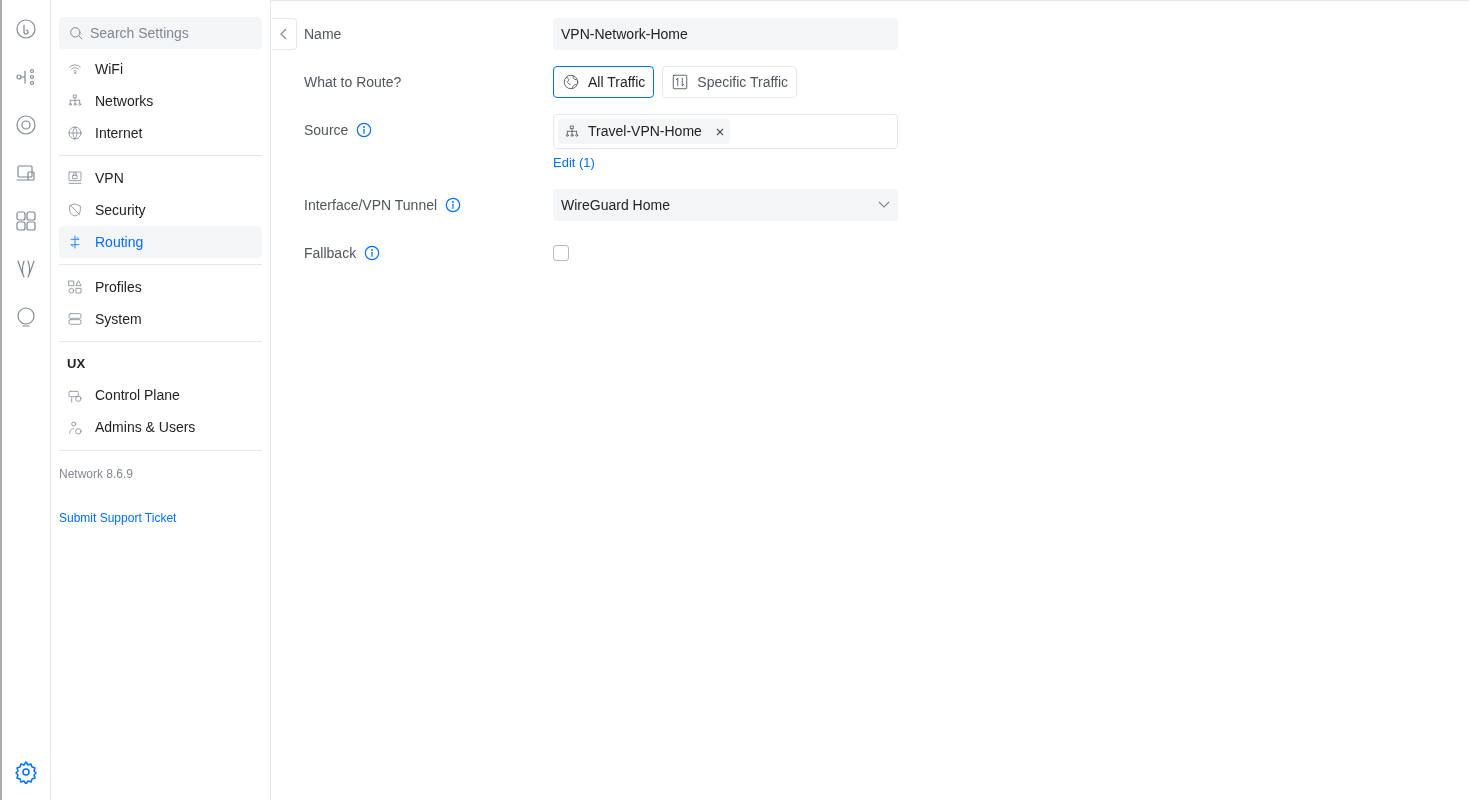 The image size is (1469, 800). I want to click on source-tag: Travel-VPN-Home, so click(644, 131).